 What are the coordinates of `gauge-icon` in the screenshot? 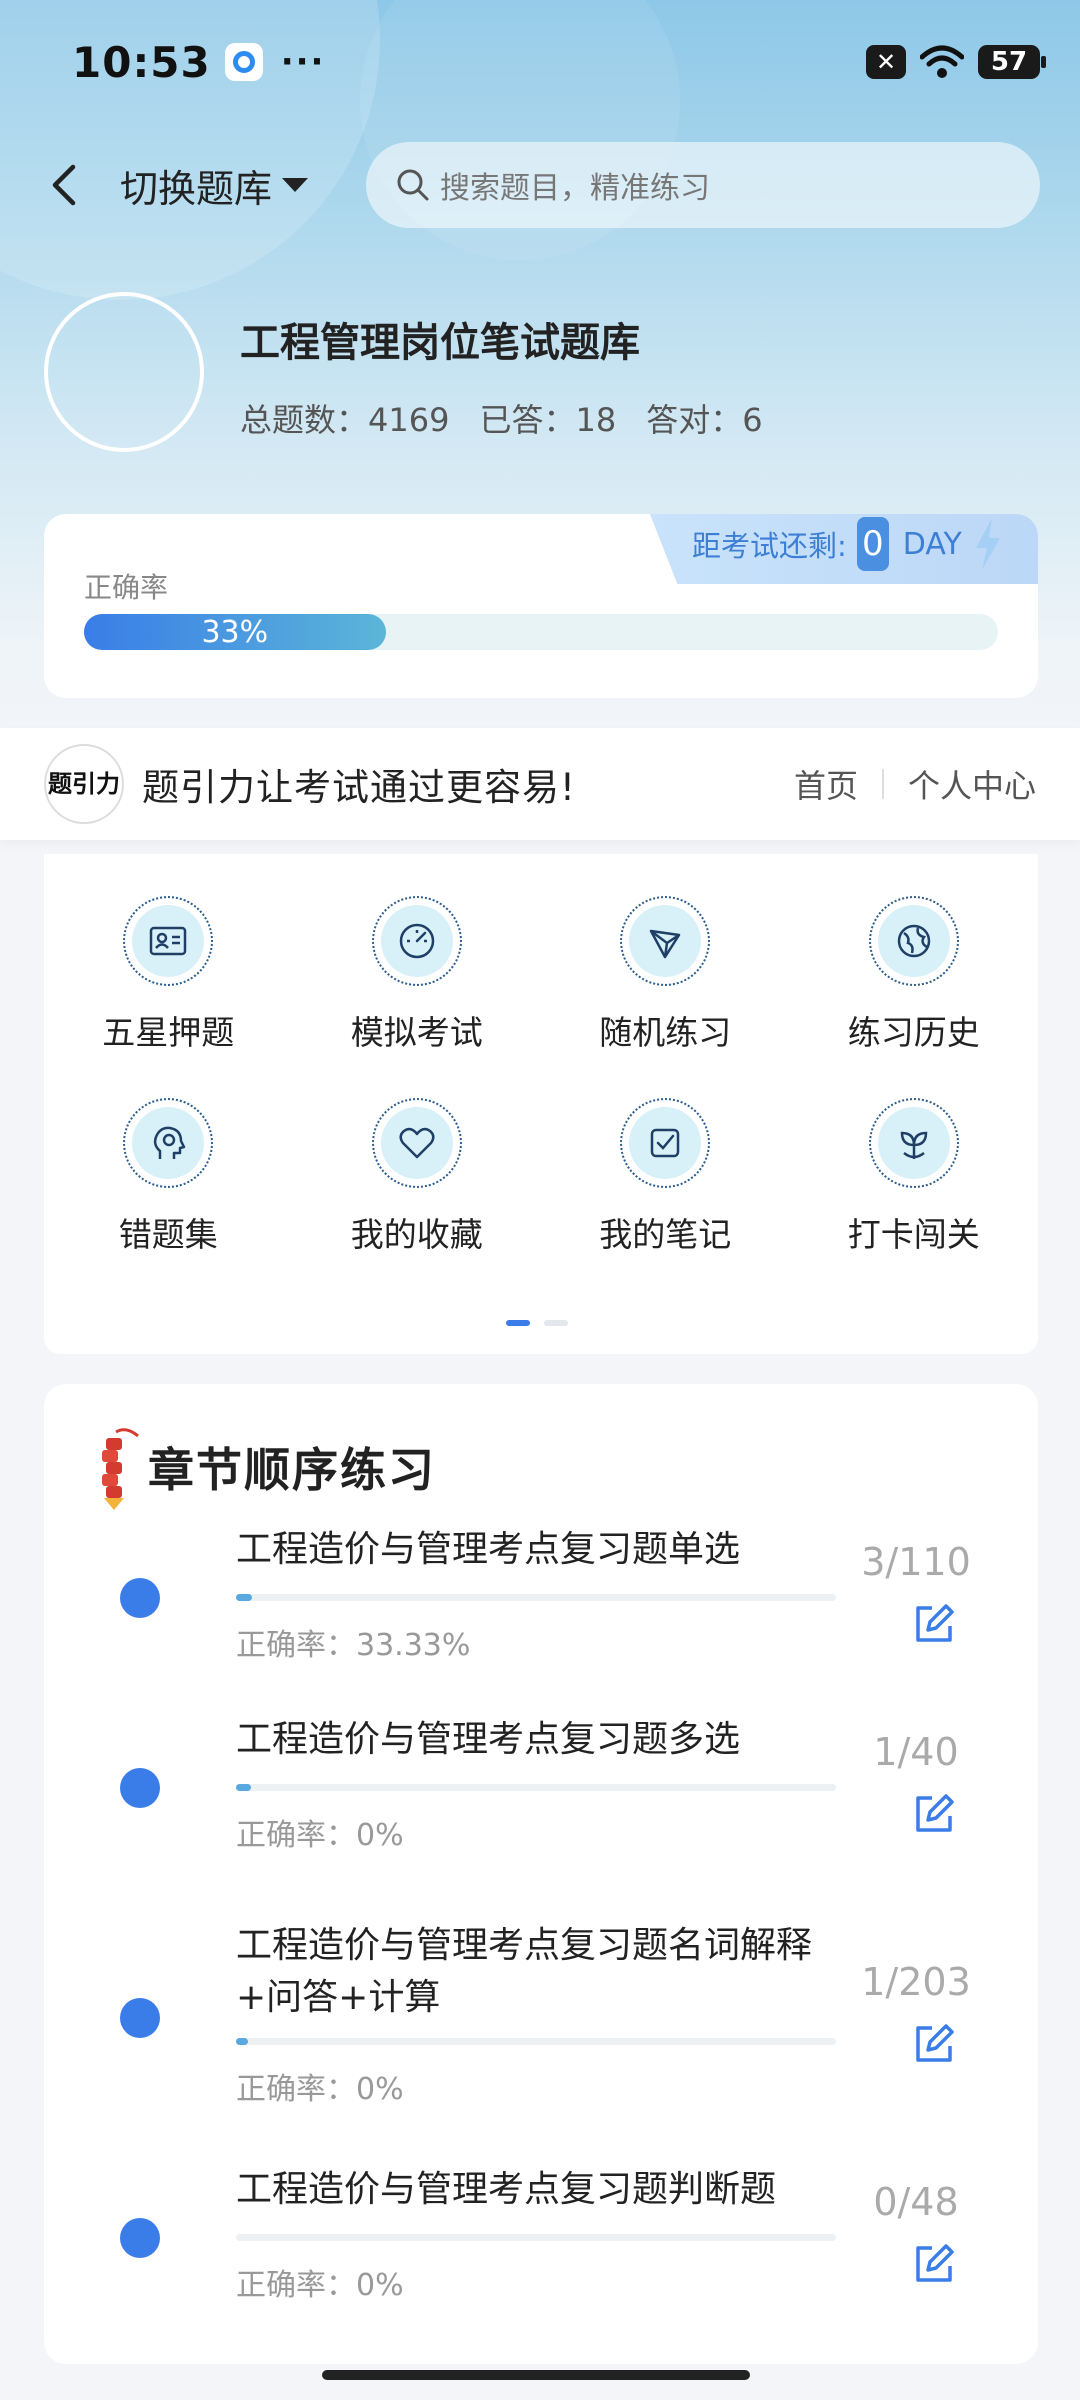 It's located at (416, 941).